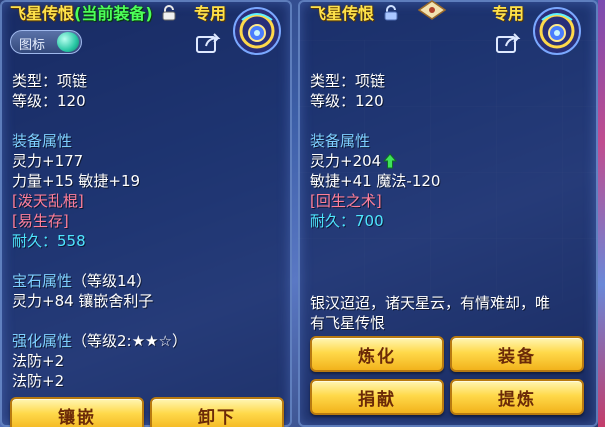  Describe the element at coordinates (375, 181) in the screenshot. I see `equip-attr-line: 敏捷+41 魔法-120` at that location.